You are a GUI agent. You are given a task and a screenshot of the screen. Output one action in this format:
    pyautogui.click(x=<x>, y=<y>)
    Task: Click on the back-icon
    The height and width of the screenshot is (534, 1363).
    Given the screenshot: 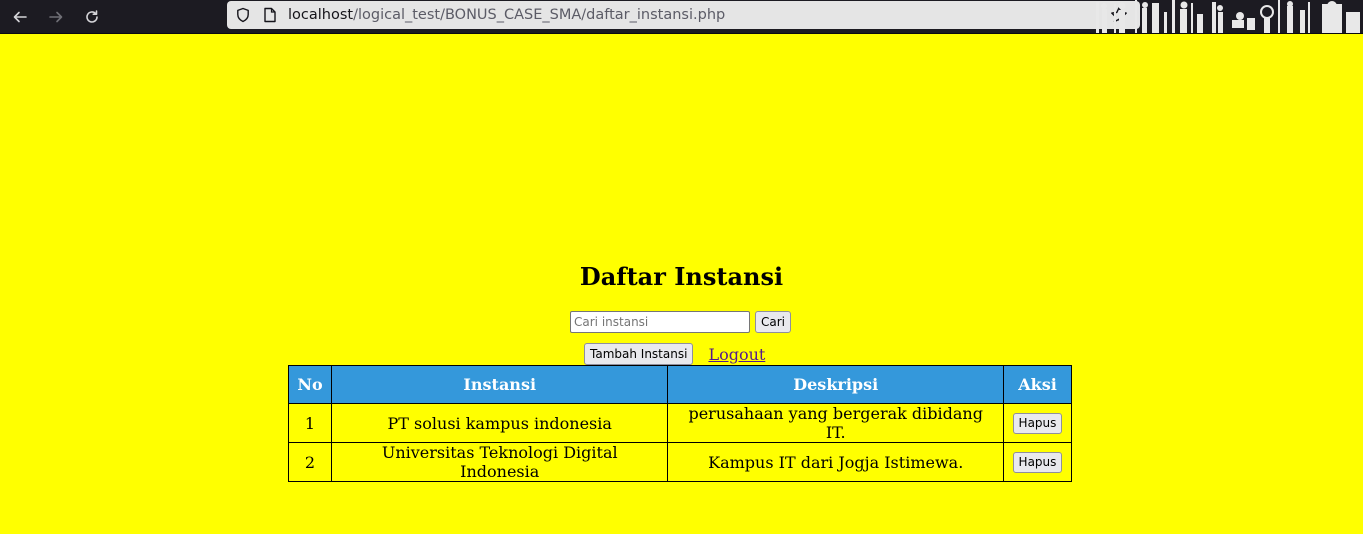 What is the action you would take?
    pyautogui.click(x=20, y=17)
    